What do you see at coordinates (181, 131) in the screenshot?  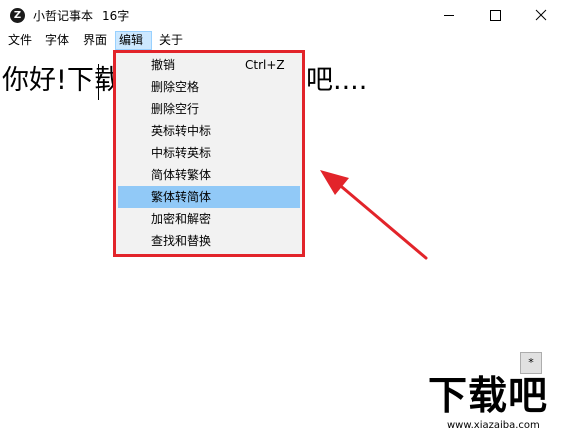 I see `menu-item-label: 英标转中标` at bounding box center [181, 131].